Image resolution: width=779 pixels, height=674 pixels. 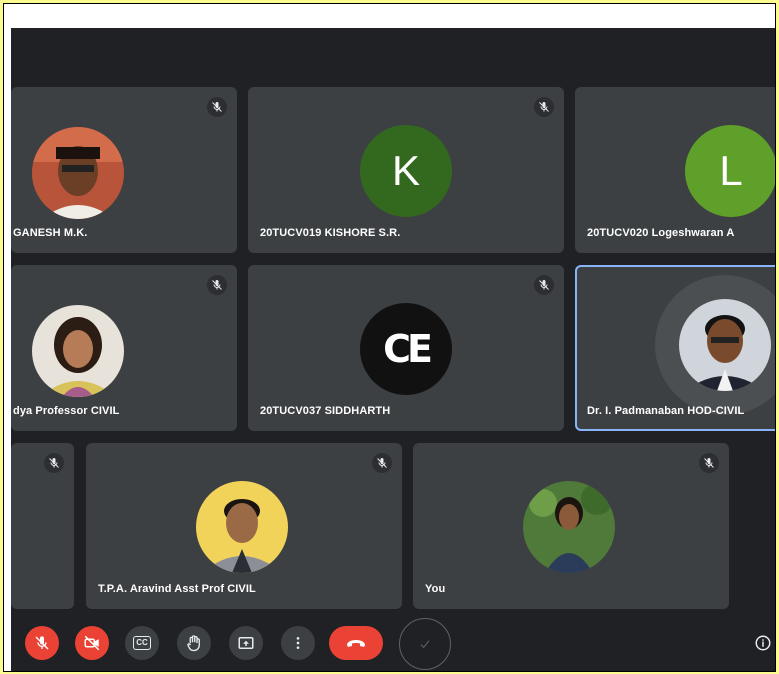 I want to click on more-options-button, so click(x=298, y=643).